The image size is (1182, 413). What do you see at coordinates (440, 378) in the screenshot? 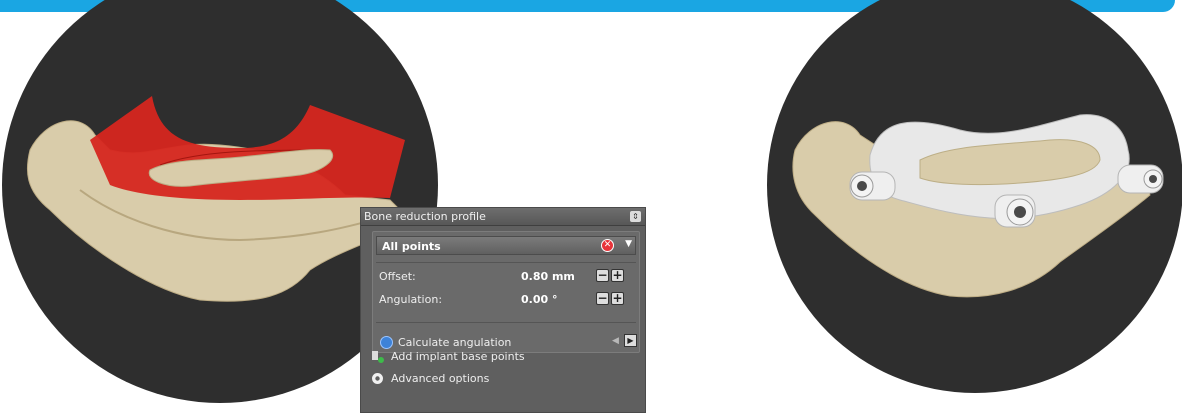
I see `advanced-options-label: Advanced options` at bounding box center [440, 378].